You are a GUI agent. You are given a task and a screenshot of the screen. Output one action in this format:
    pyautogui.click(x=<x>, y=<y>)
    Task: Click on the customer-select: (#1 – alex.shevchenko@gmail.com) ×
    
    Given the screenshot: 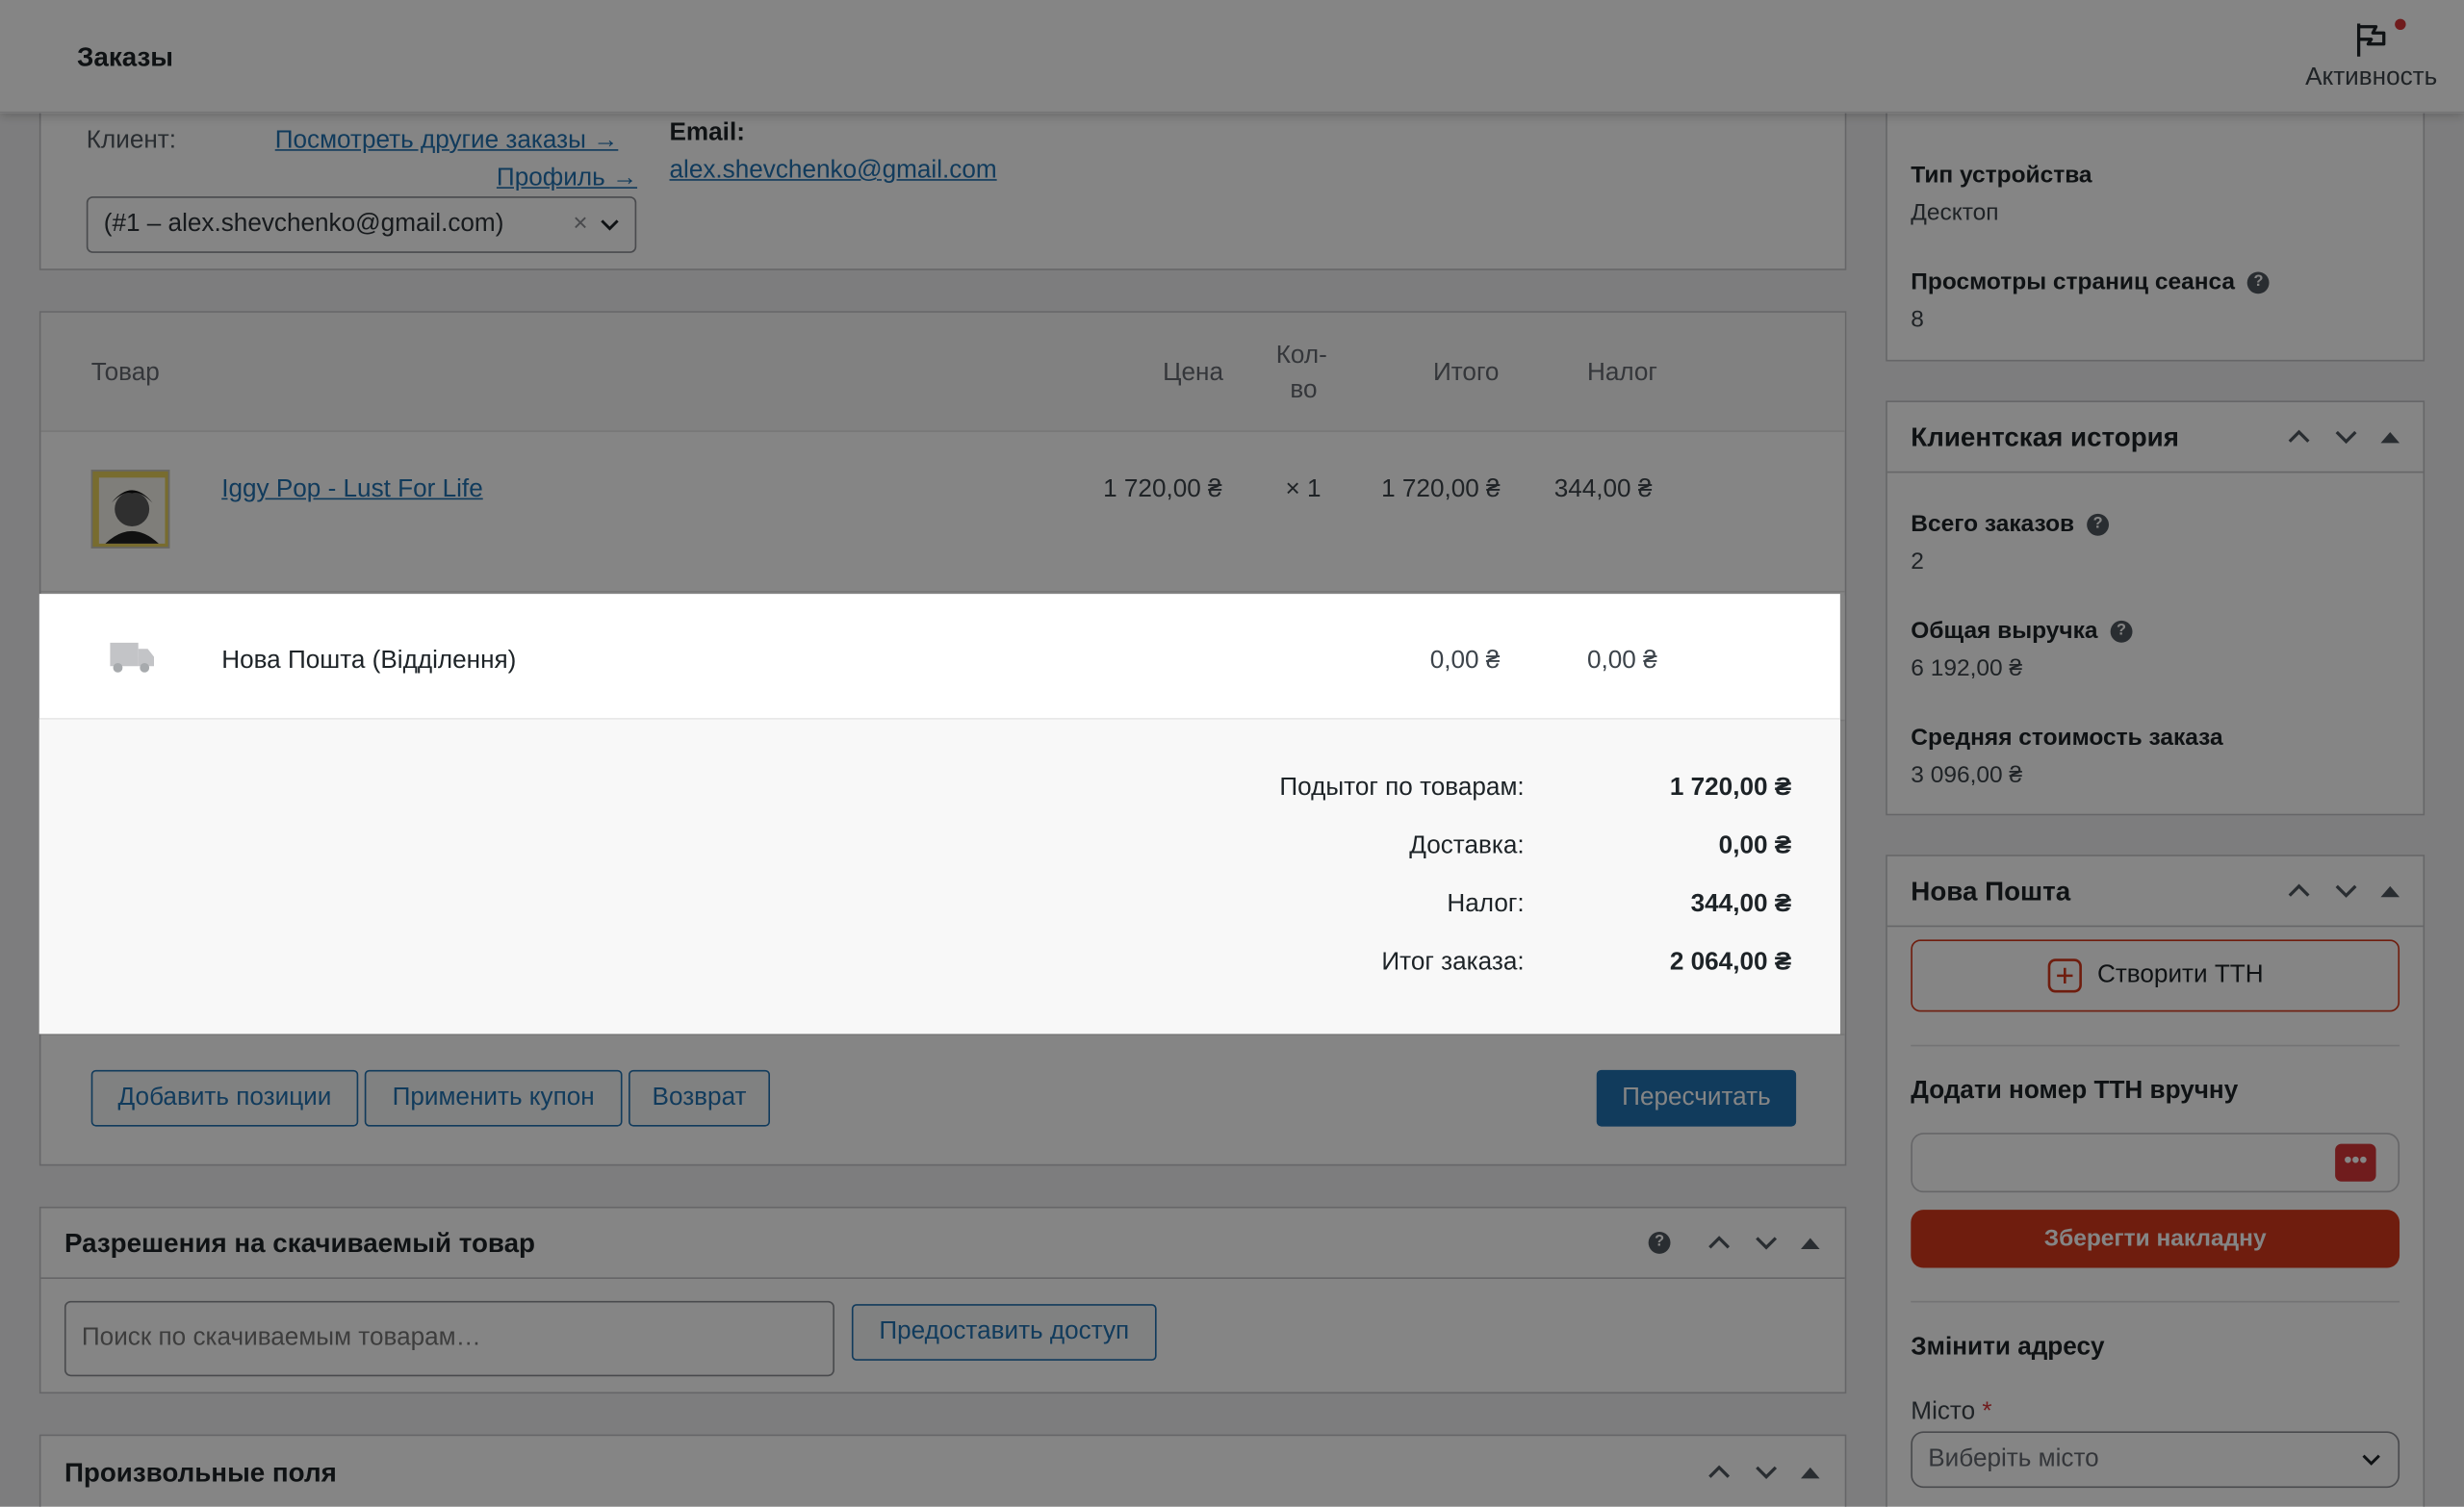 What is the action you would take?
    pyautogui.click(x=361, y=225)
    